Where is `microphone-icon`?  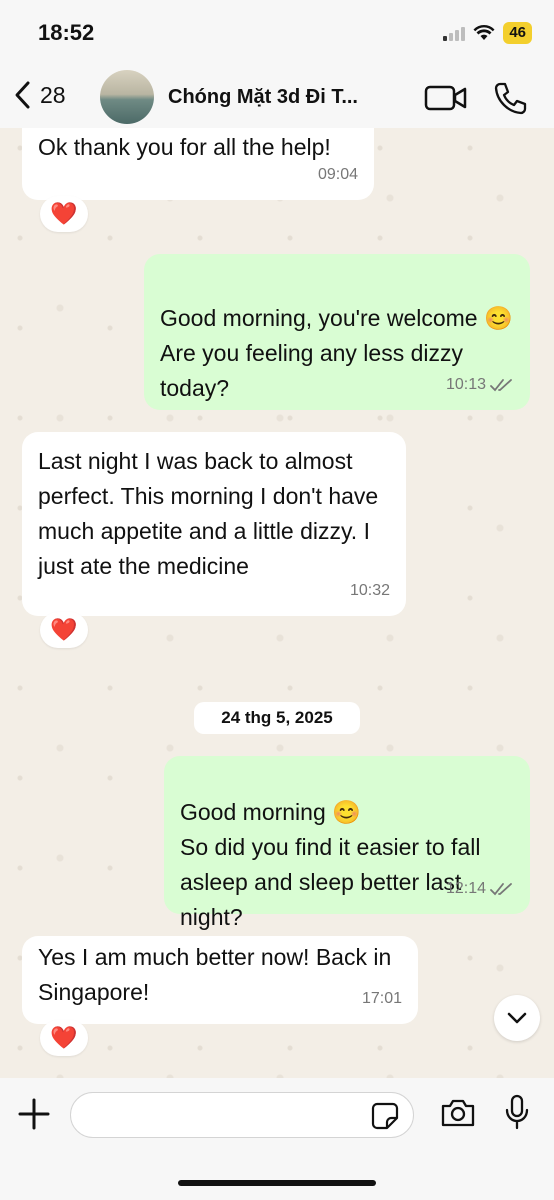
microphone-icon is located at coordinates (517, 1112).